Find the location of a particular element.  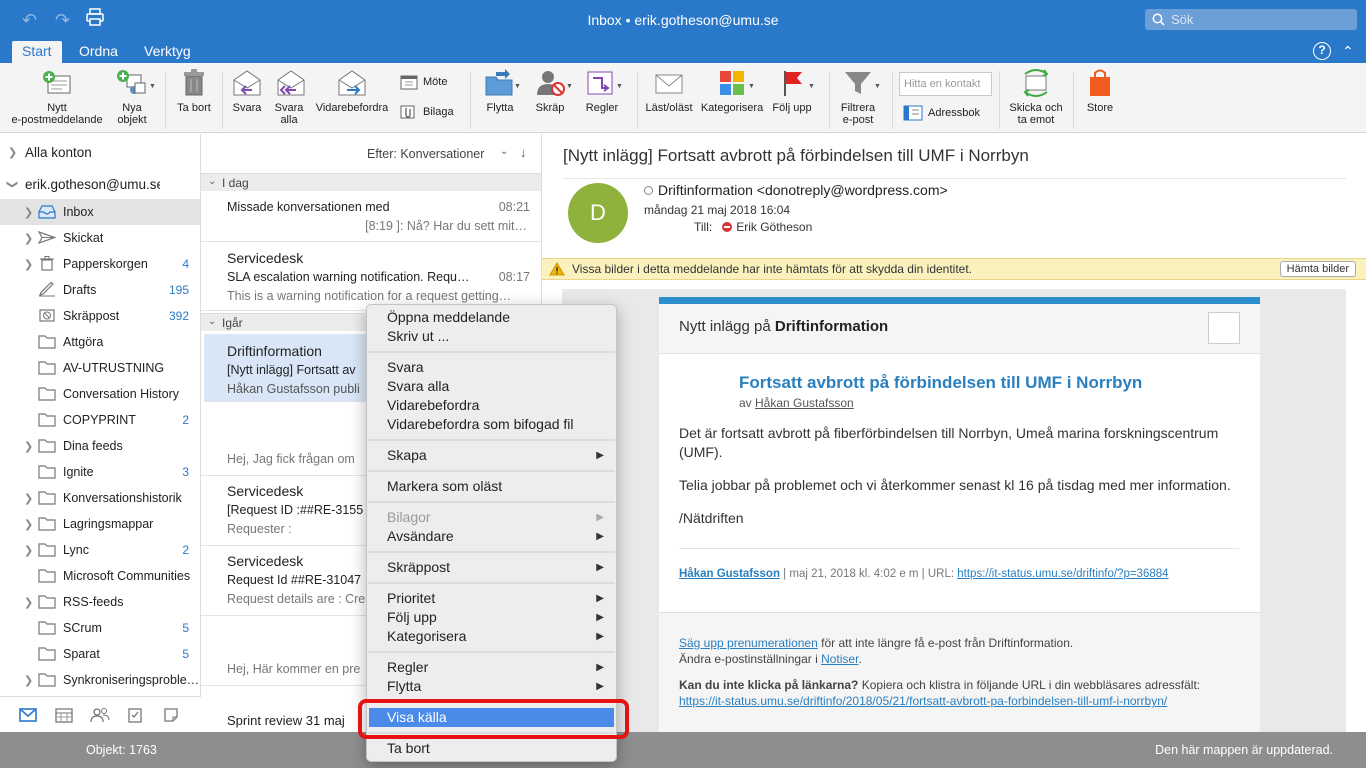

menu-item-create: Skapa ▶ is located at coordinates (491, 455).